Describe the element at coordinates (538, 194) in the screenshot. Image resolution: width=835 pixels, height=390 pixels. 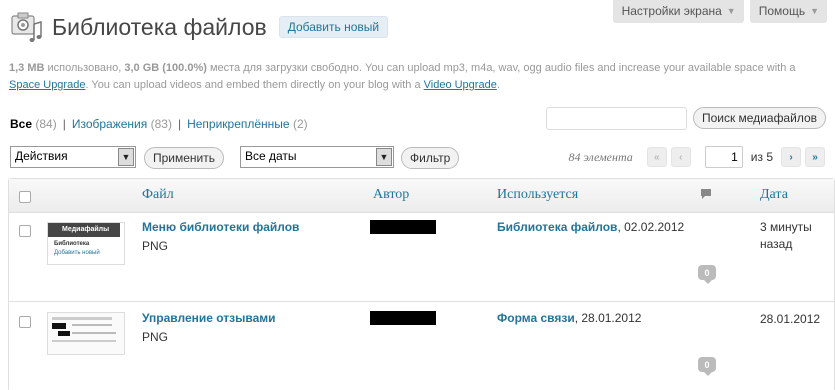
I see `column-attached: Используется` at that location.